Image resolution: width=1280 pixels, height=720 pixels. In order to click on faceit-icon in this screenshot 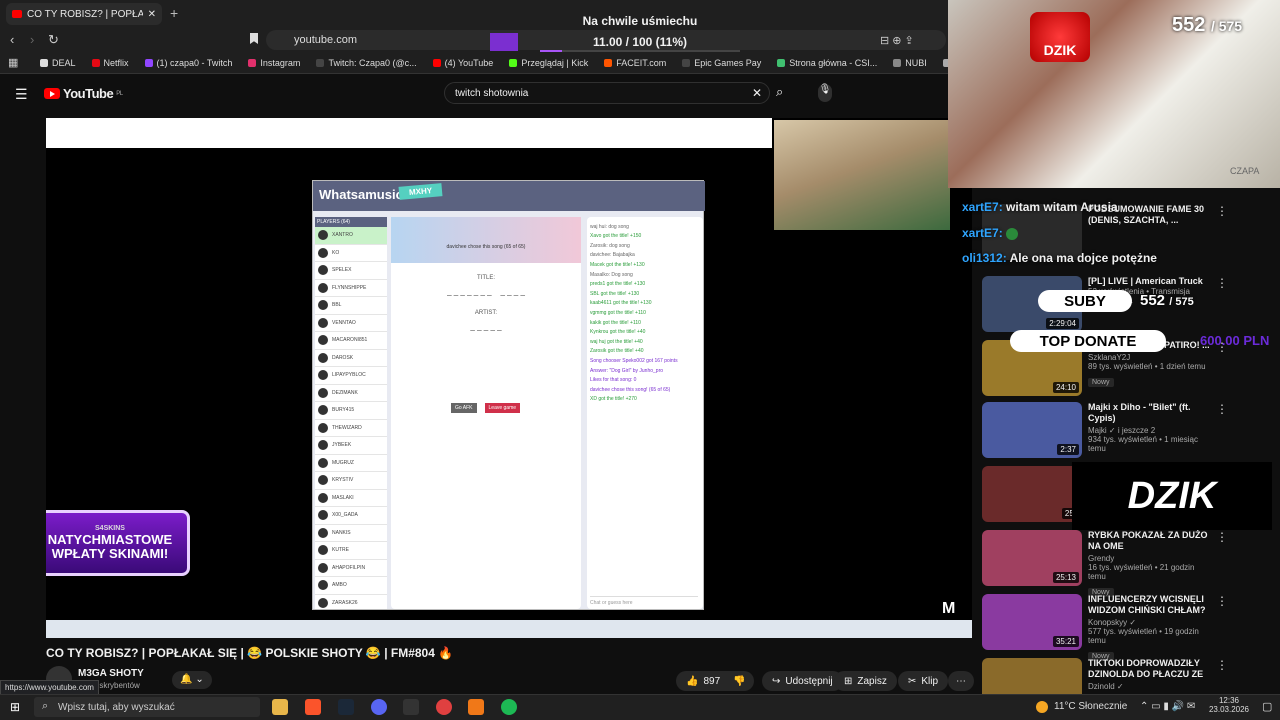, I will do `click(476, 707)`.